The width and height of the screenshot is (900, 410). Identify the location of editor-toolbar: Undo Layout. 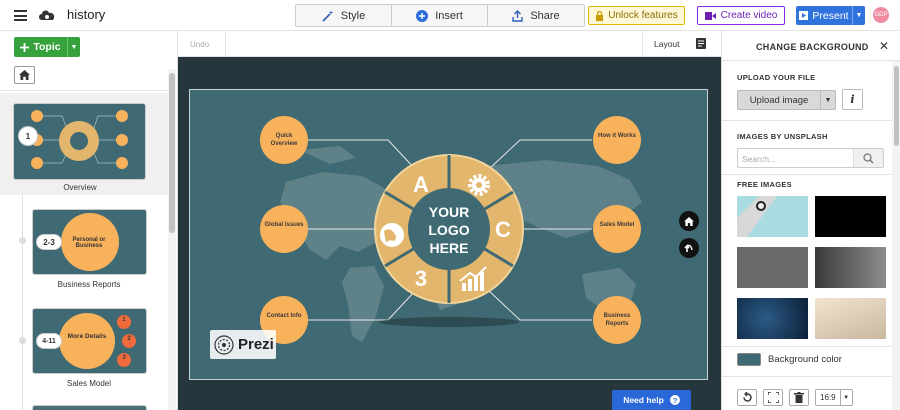
(449, 44).